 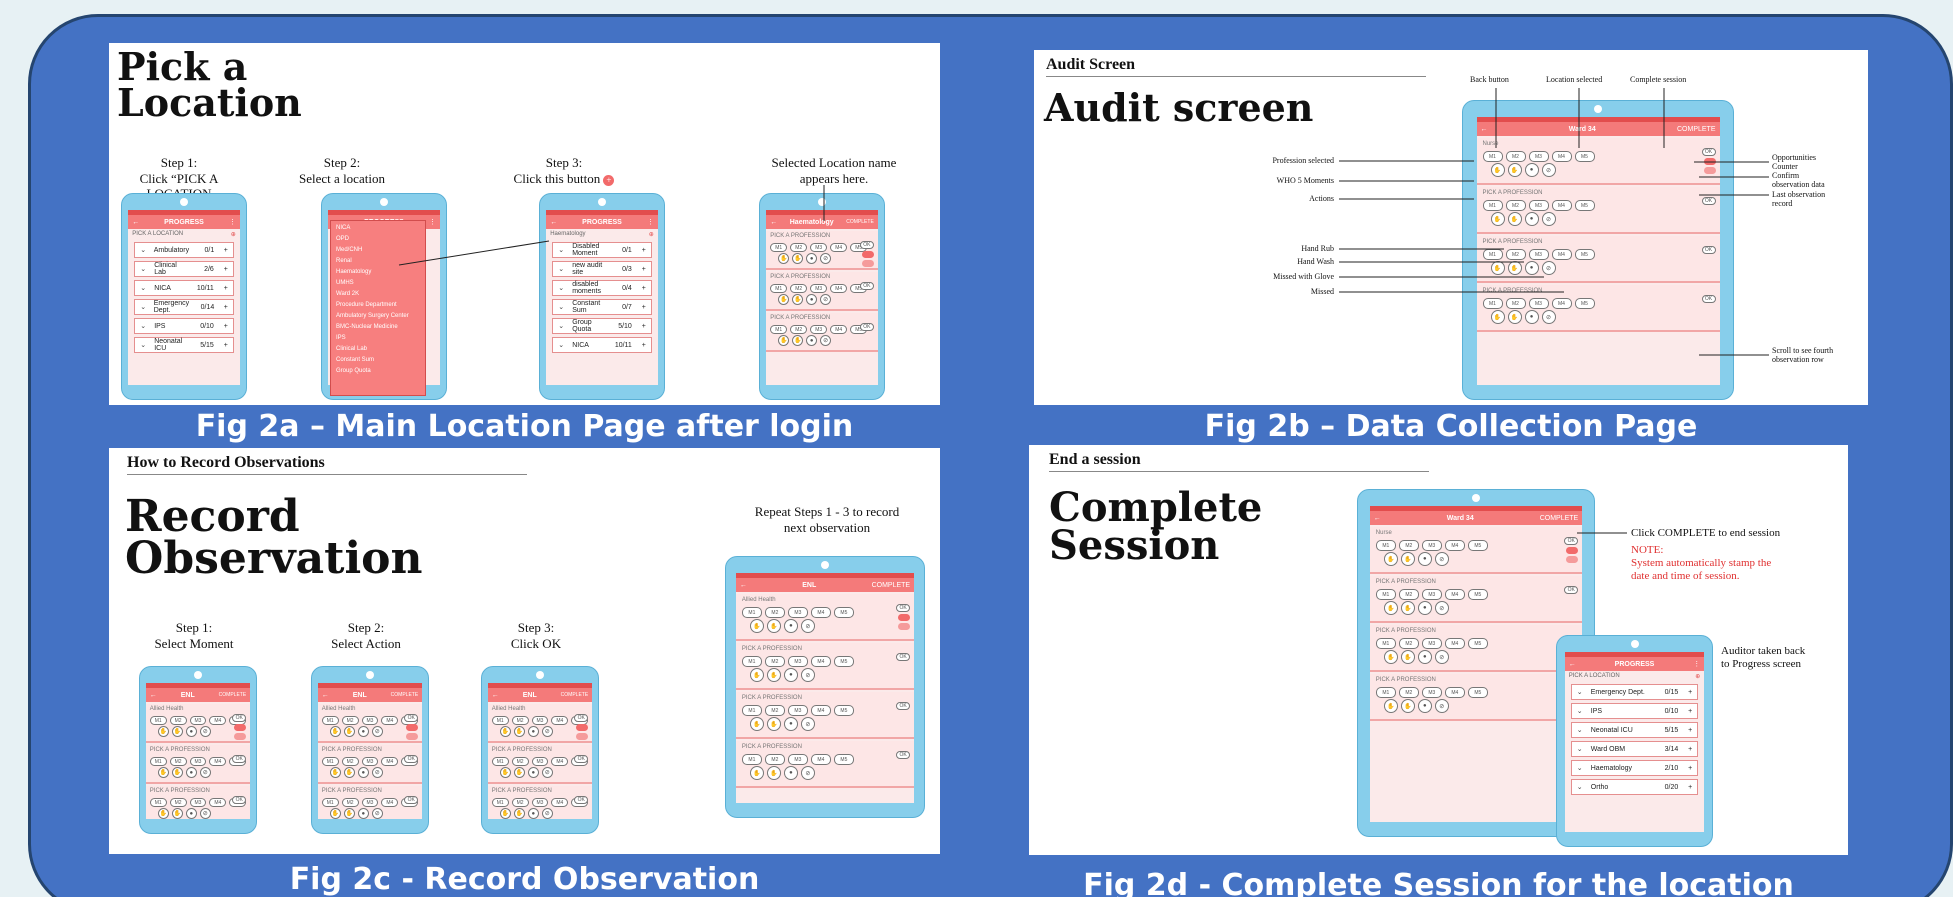 I want to click on location-row: ⌄ Emergency Dept. 0/15 +, so click(x=1634, y=692).